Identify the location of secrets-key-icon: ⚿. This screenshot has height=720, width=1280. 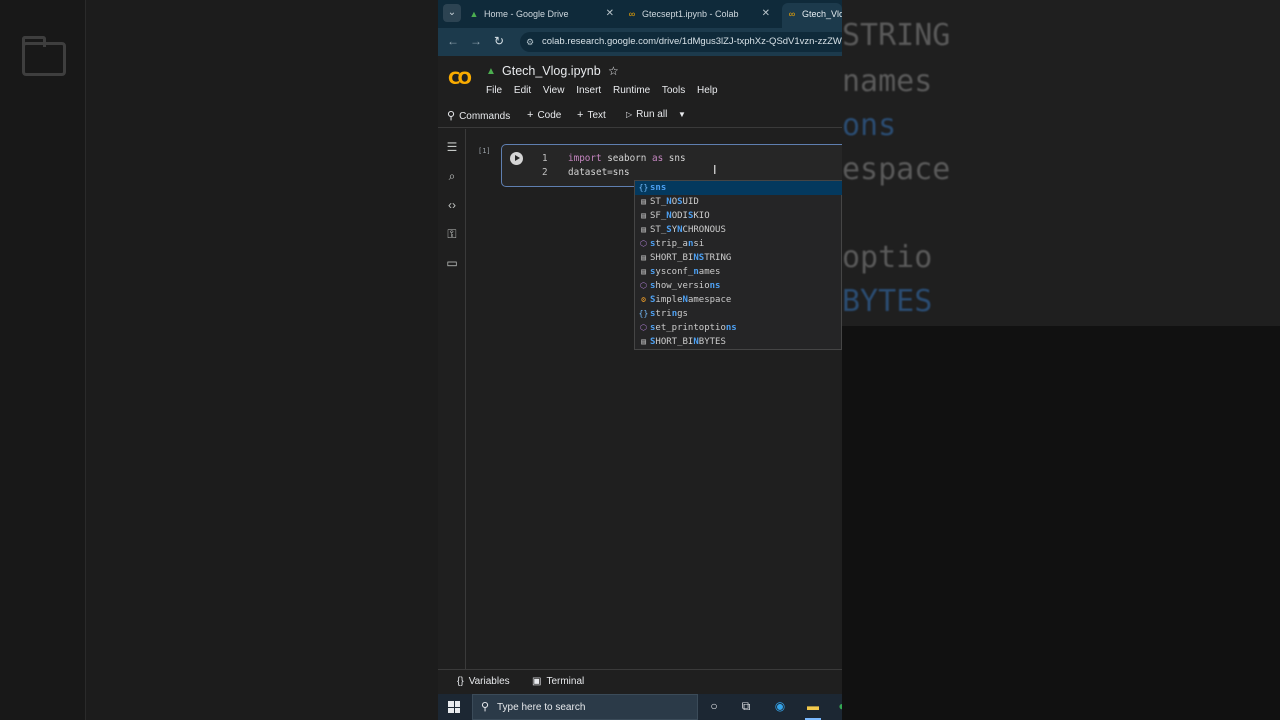
(452, 234).